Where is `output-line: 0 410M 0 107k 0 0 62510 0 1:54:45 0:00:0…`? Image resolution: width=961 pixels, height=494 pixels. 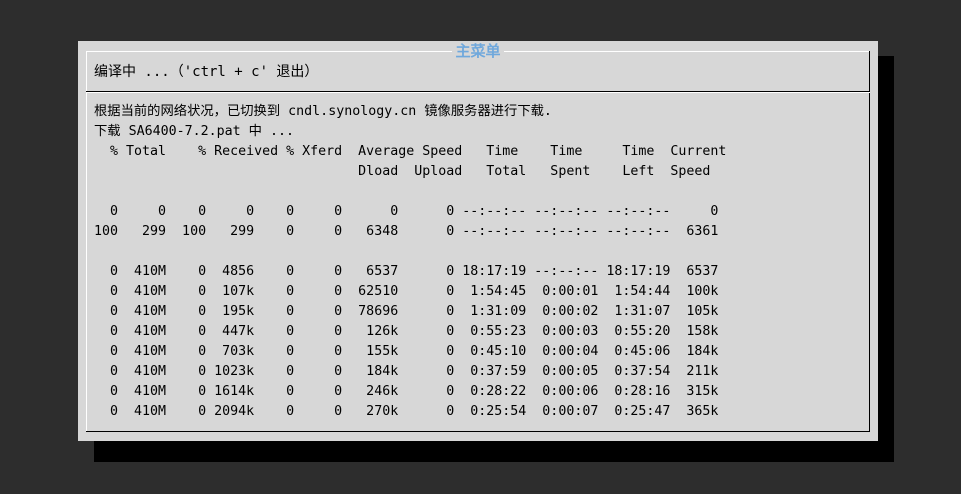 output-line: 0 410M 0 107k 0 0 62510 0 1:54:45 0:00:0… is located at coordinates (406, 291).